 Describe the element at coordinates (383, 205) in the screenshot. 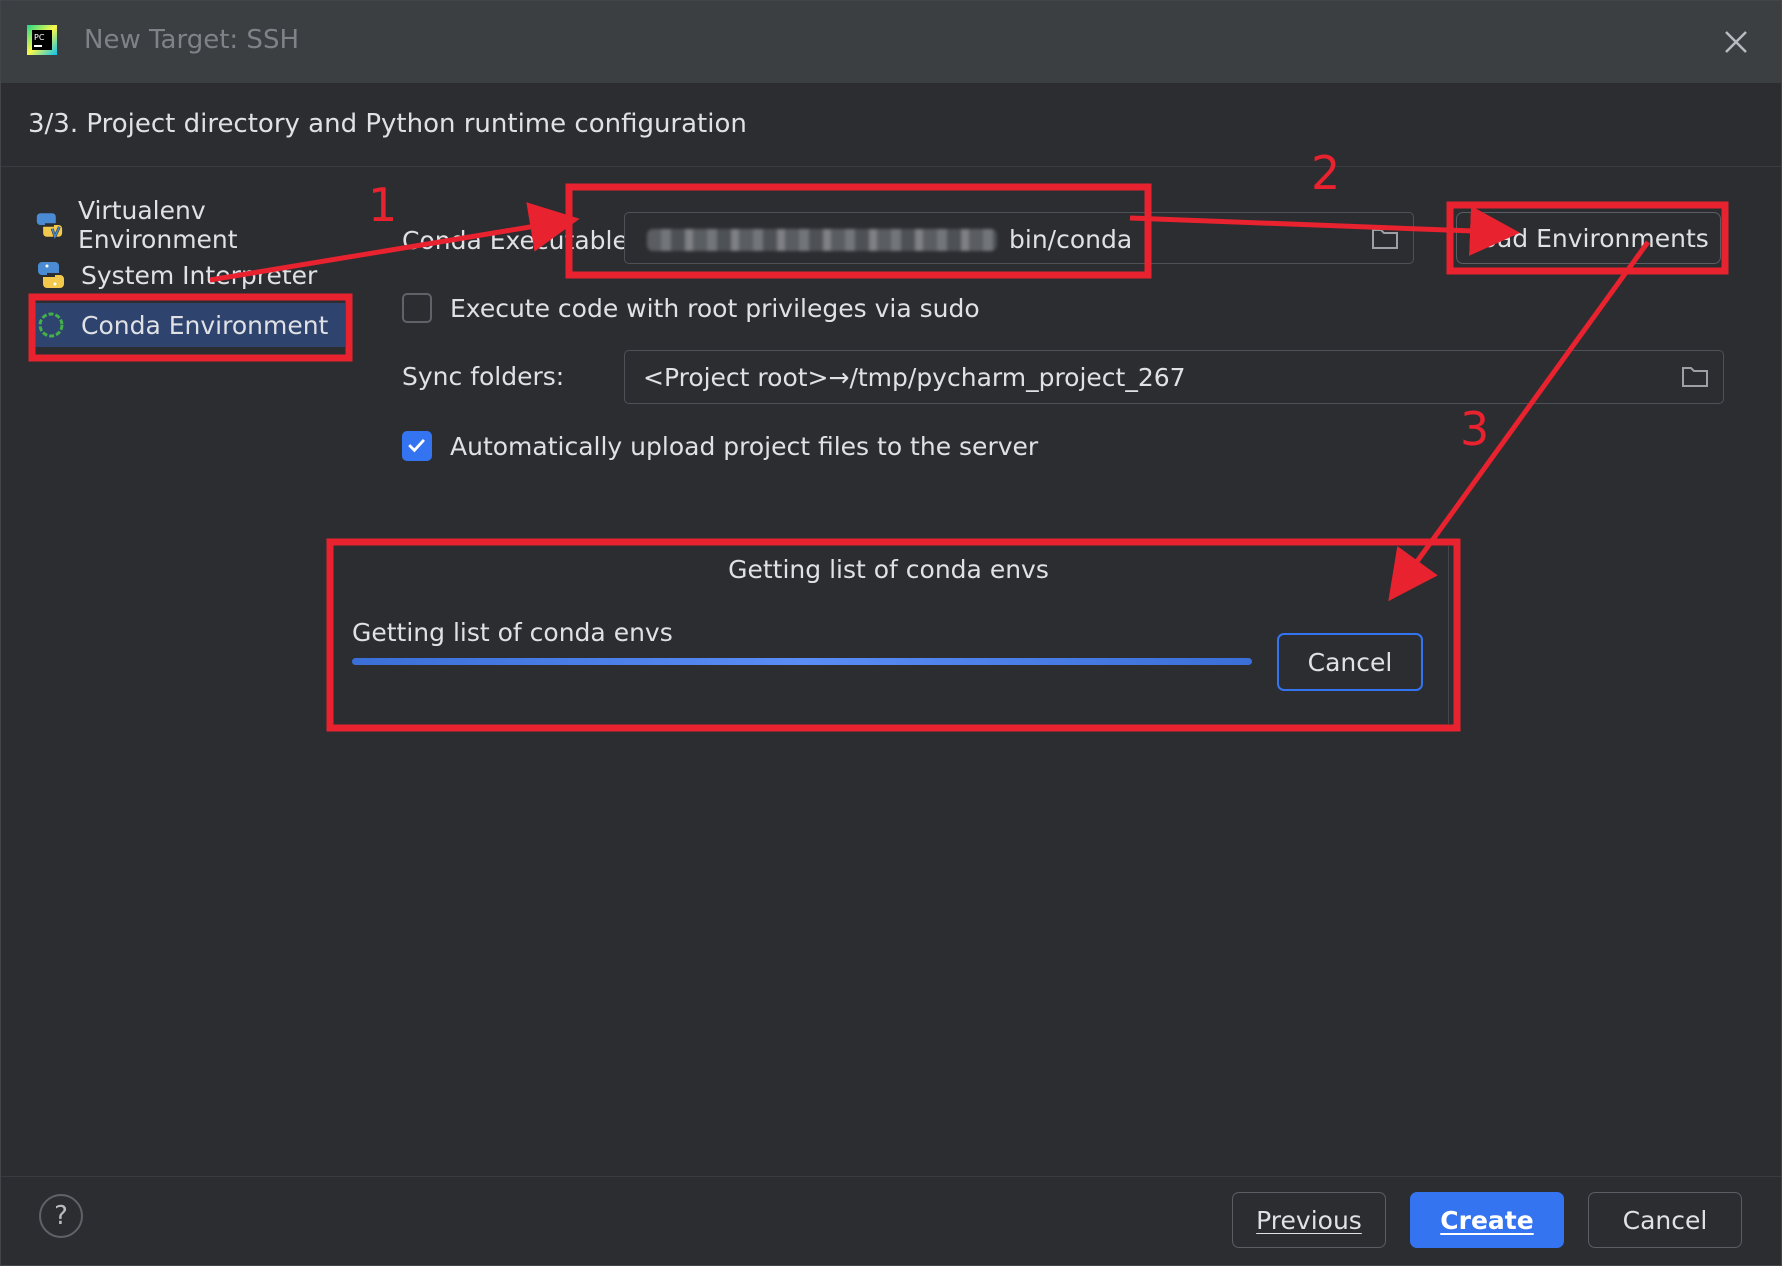

I see `annotation-number-1: 1` at that location.